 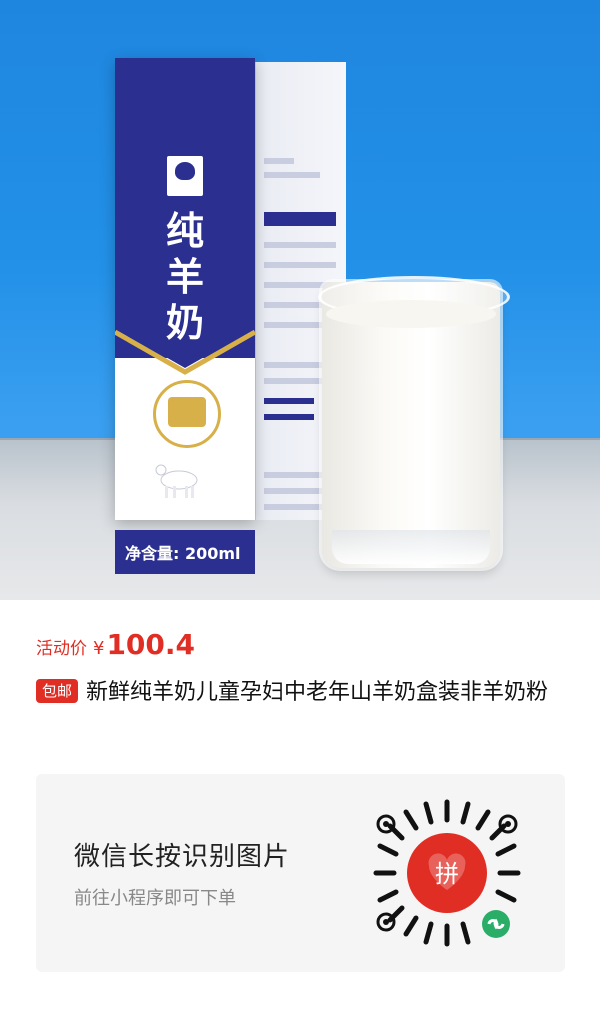 What do you see at coordinates (317, 692) in the screenshot?
I see `product-title: 新鲜纯羊奶儿童孕妇中老年山羊奶盒装非羊奶粉` at bounding box center [317, 692].